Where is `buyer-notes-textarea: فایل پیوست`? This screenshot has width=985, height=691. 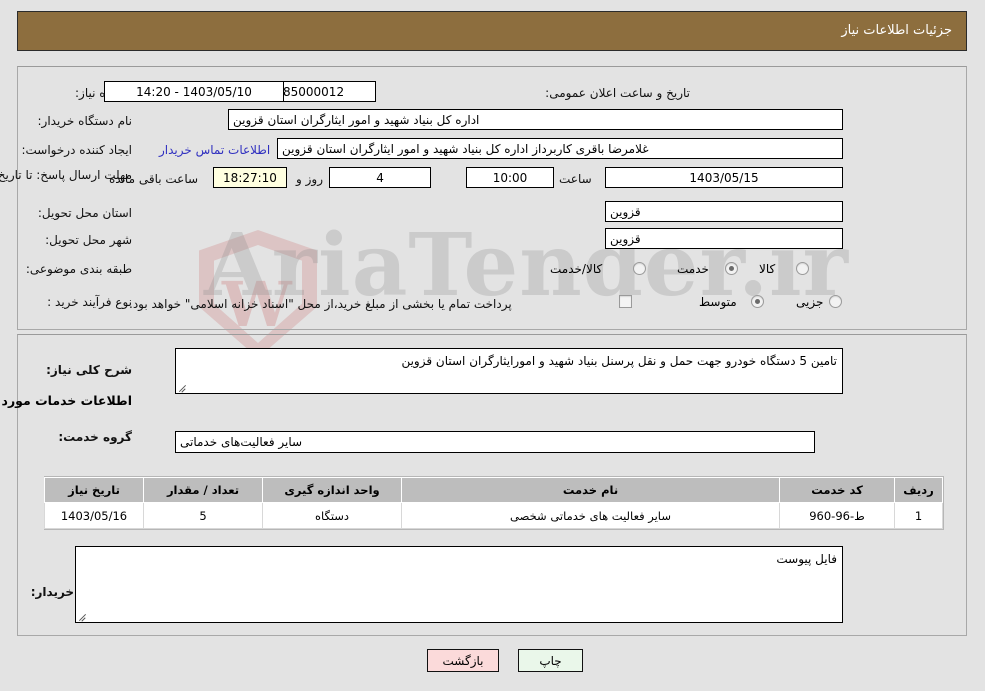 buyer-notes-textarea: فایل پیوست is located at coordinates (460, 584).